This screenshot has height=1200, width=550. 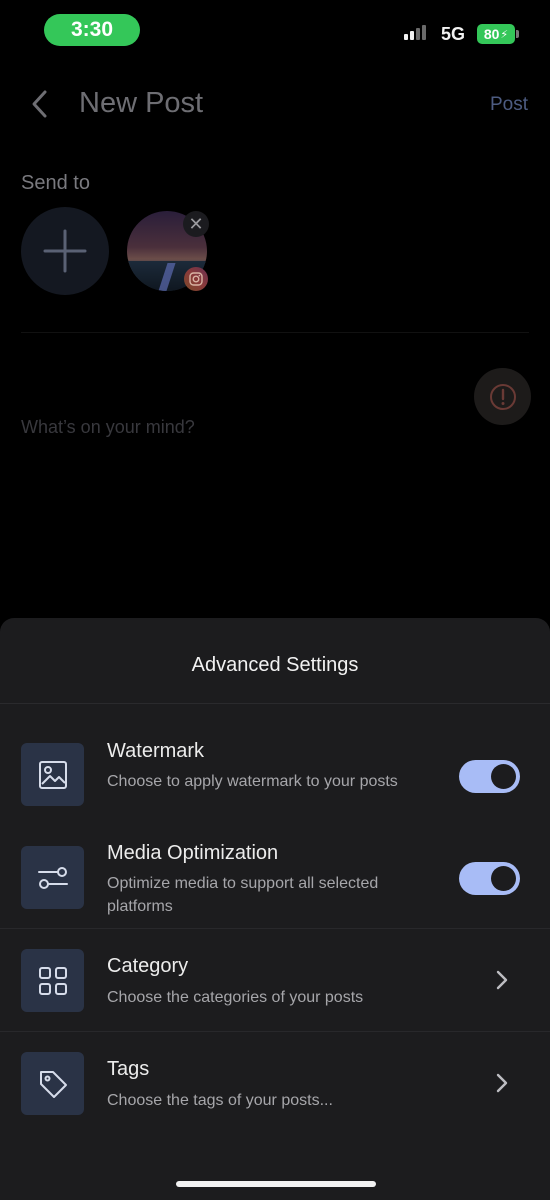 I want to click on battery-cap, so click(x=517, y=34).